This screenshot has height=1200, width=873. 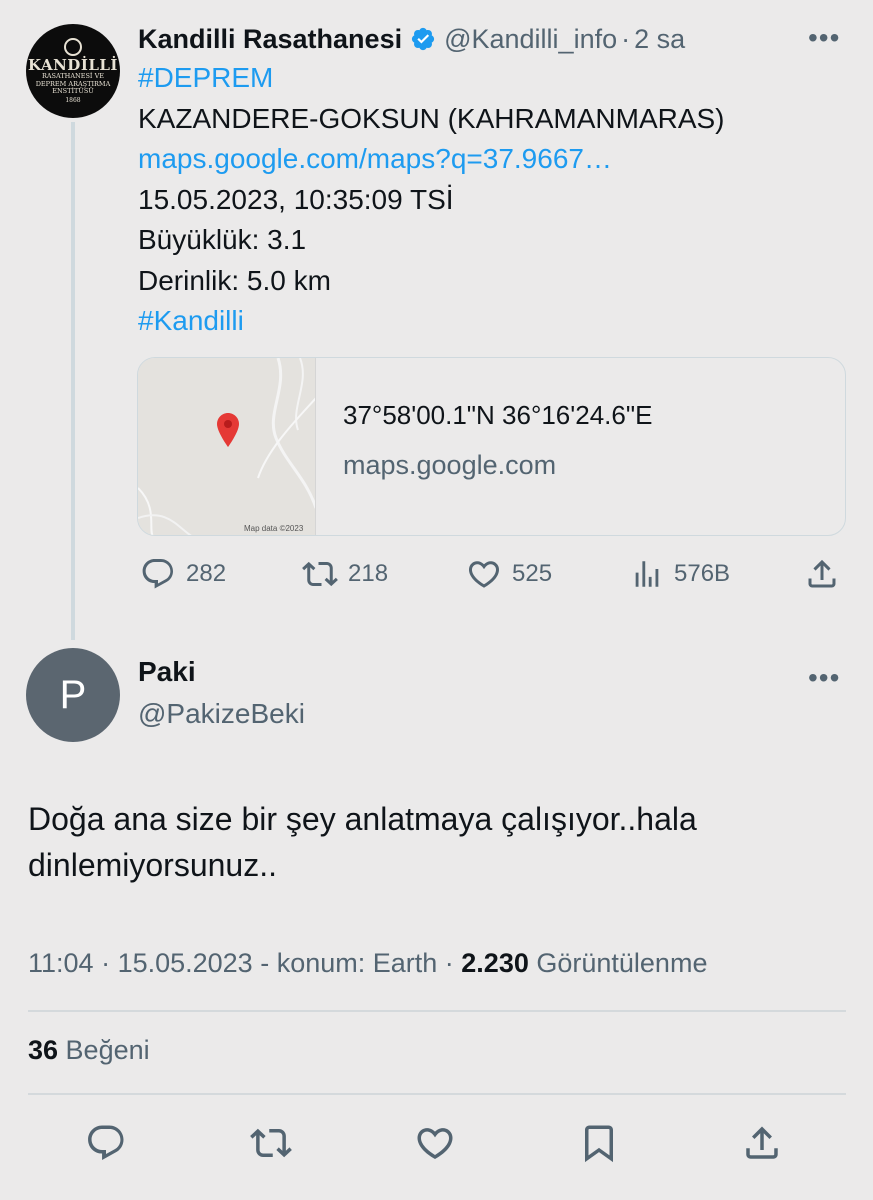 I want to click on views-action: 576B, so click(x=680, y=574).